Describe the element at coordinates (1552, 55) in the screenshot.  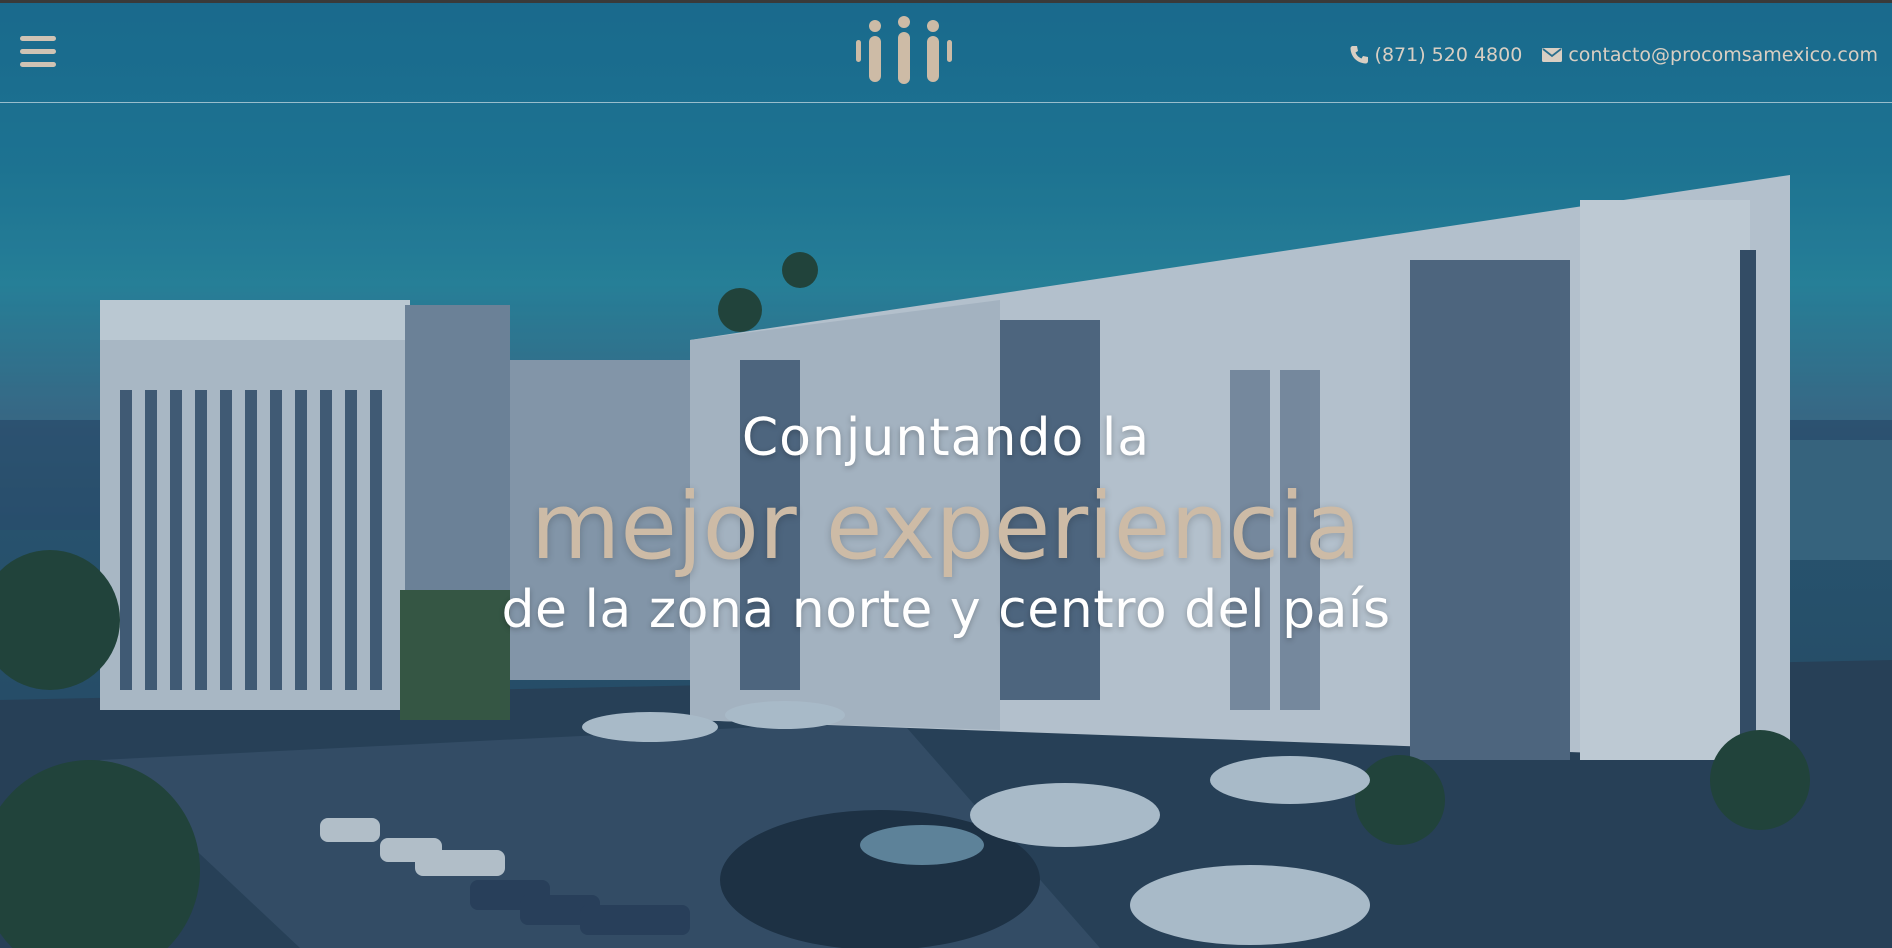
I see `envelope-icon` at that location.